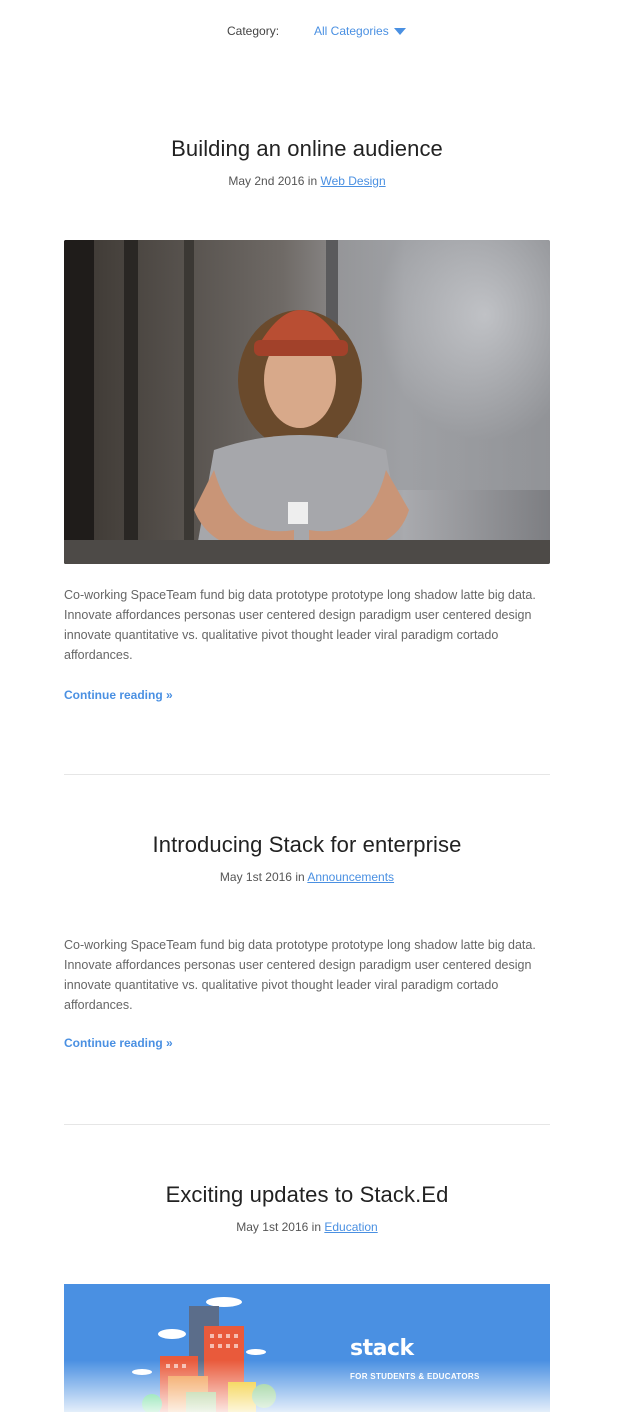 The height and width of the screenshot is (1412, 628). I want to click on category-filter: Category: All Categories, so click(314, 32).